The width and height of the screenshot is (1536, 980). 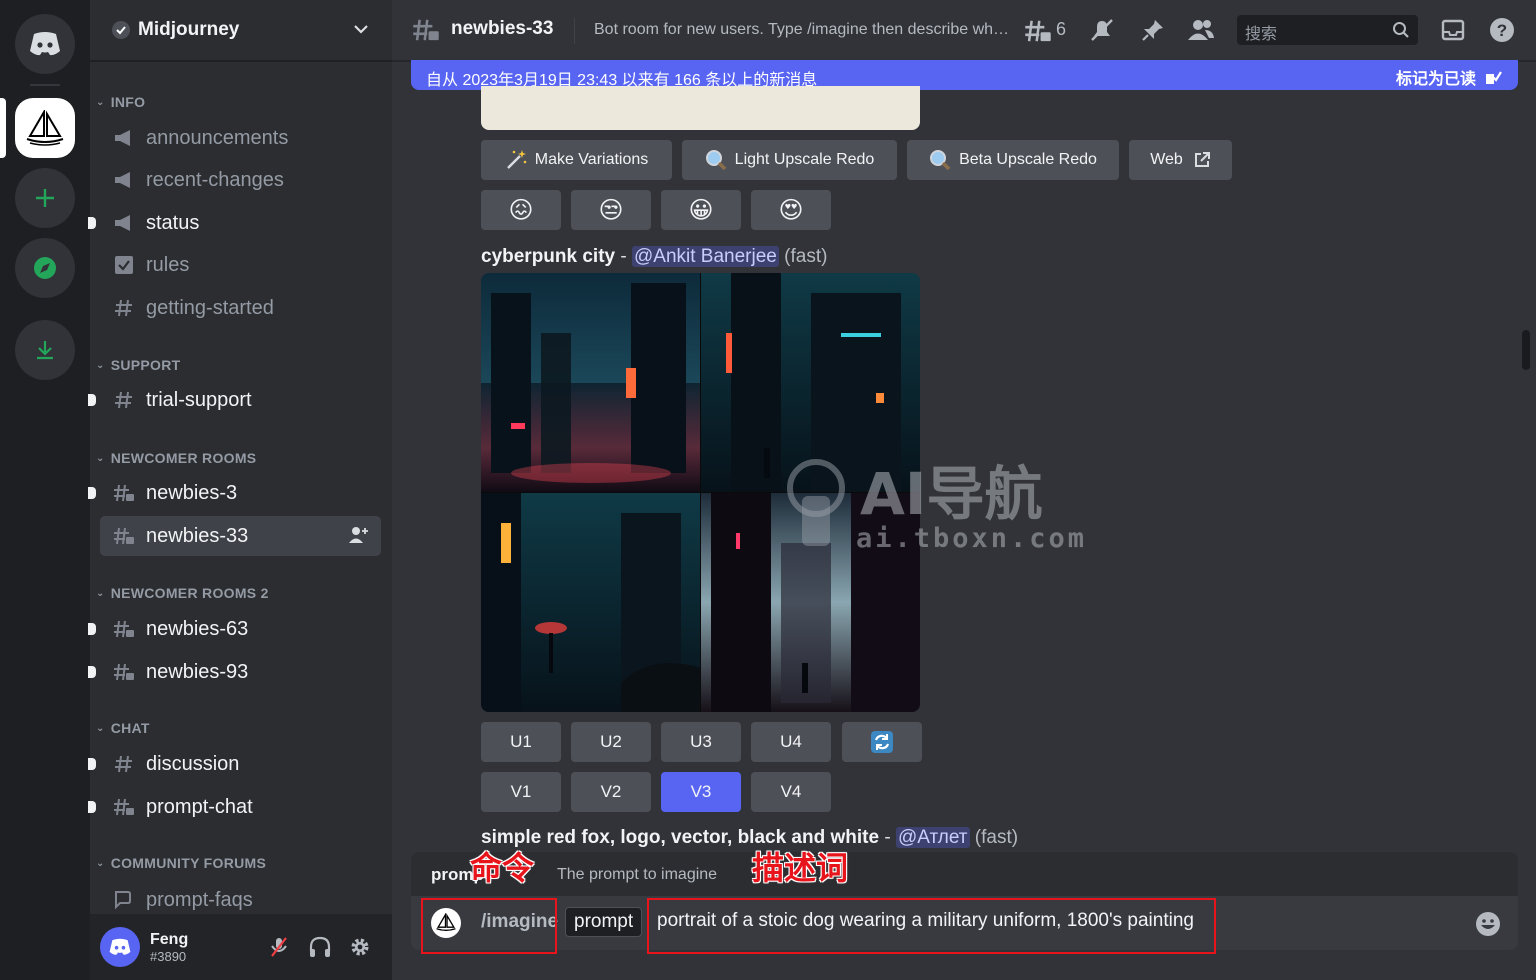 What do you see at coordinates (1202, 160) in the screenshot?
I see `external-link-icon` at bounding box center [1202, 160].